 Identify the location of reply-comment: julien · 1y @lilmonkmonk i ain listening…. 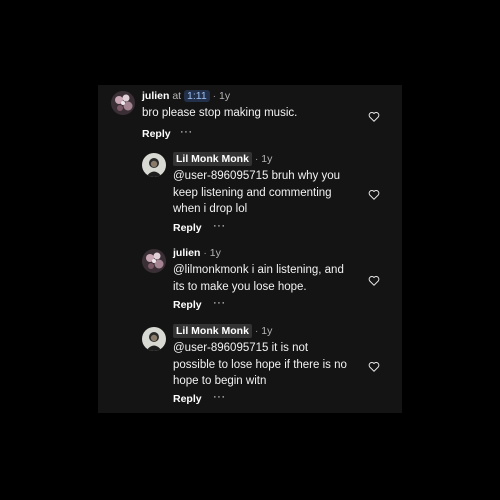
(250, 281).